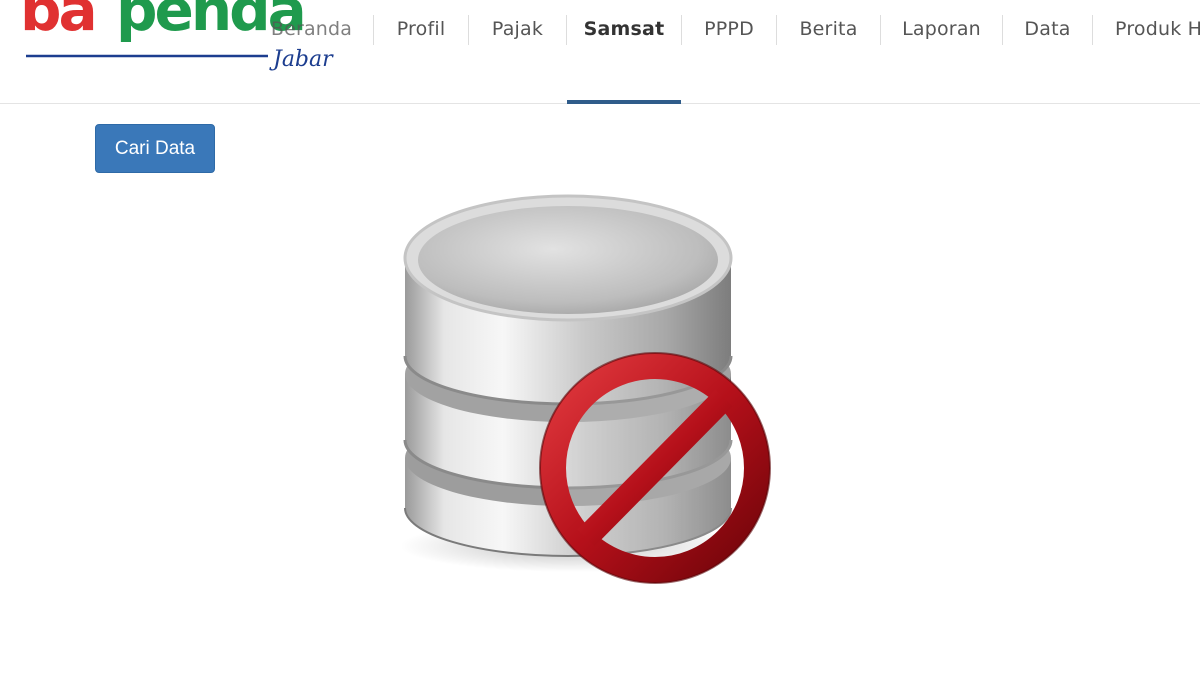  Describe the element at coordinates (517, 29) in the screenshot. I see `nav-item-label: Pajak` at that location.